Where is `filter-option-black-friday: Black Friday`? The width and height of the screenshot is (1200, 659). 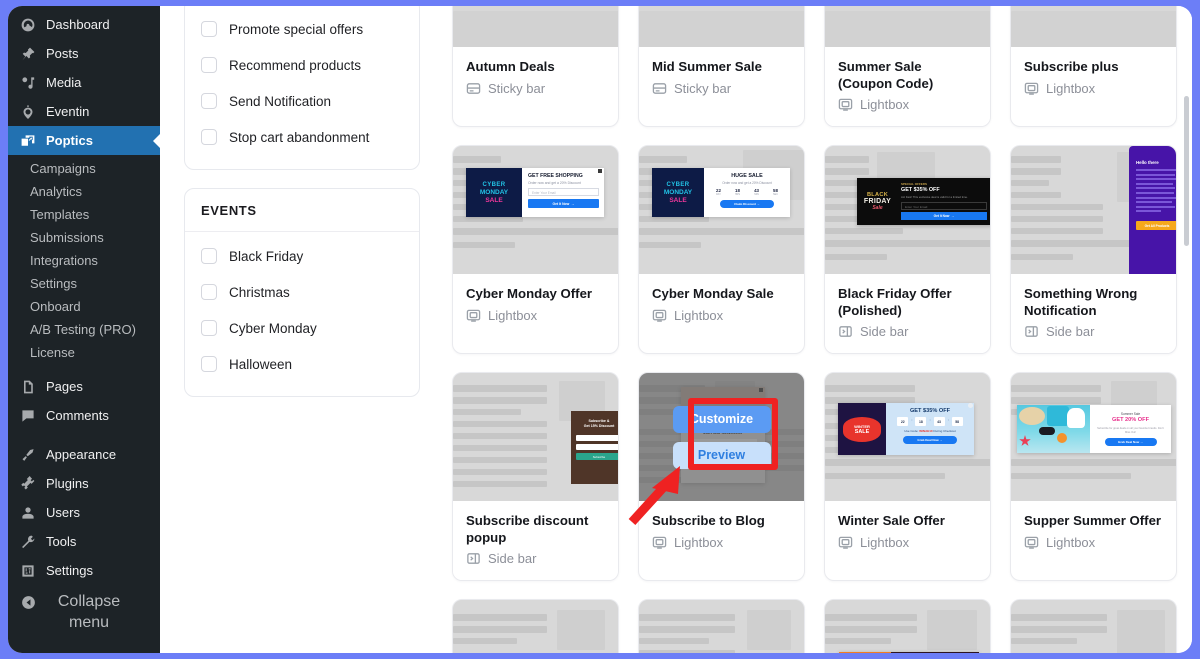
filter-option-black-friday: Black Friday is located at coordinates (302, 256).